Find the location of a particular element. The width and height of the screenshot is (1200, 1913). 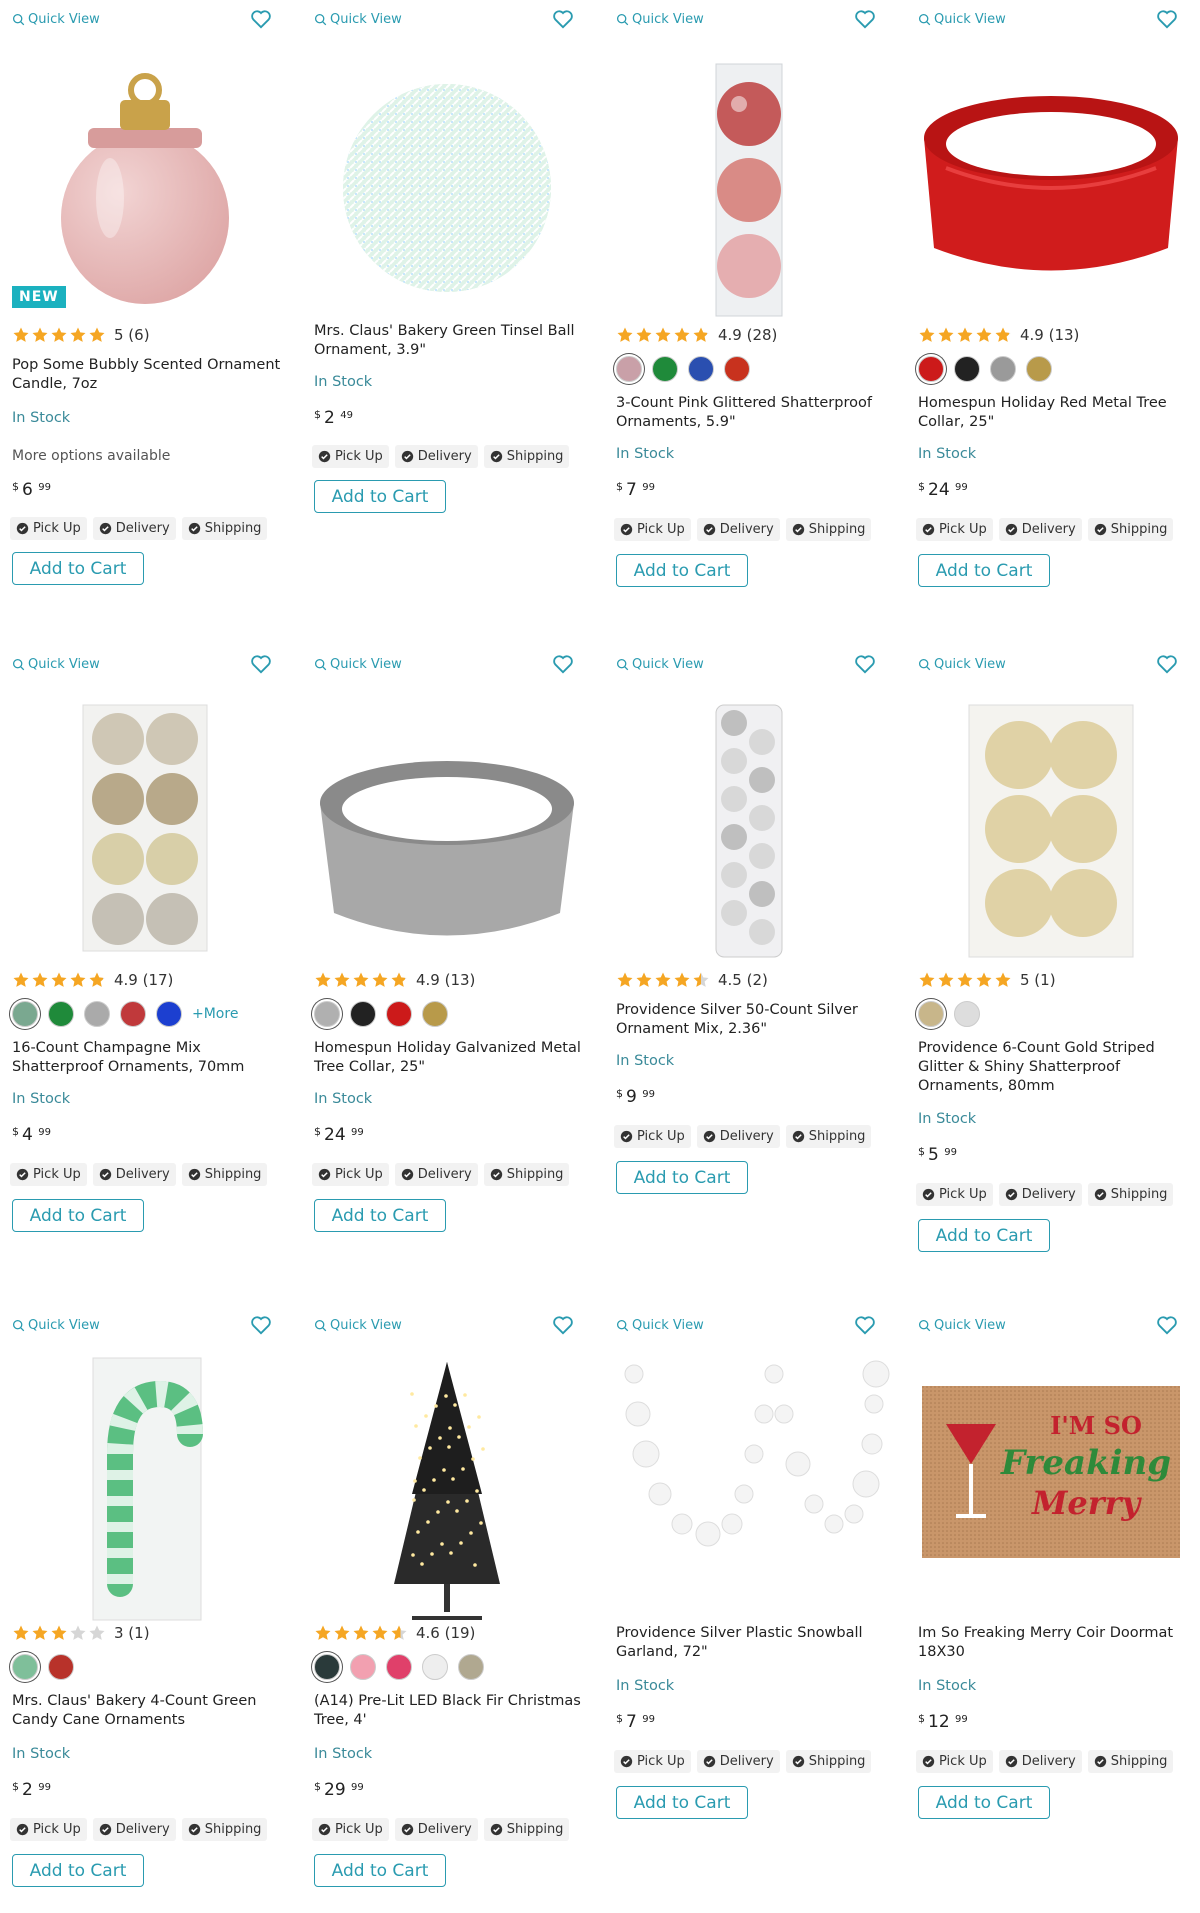

product-title: Im So Freaking Merry Coir Doormat 18X30 is located at coordinates (1053, 1643).